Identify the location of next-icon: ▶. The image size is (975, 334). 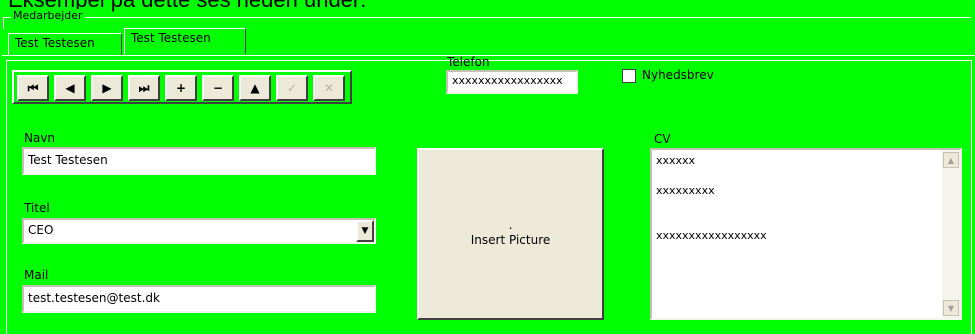
(107, 88).